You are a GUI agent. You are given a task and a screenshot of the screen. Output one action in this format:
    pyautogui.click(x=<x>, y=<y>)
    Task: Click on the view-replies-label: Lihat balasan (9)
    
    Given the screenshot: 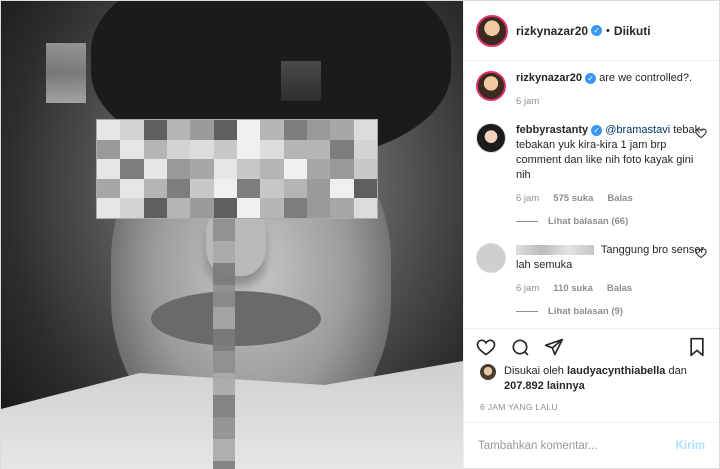 What is the action you would take?
    pyautogui.click(x=585, y=311)
    